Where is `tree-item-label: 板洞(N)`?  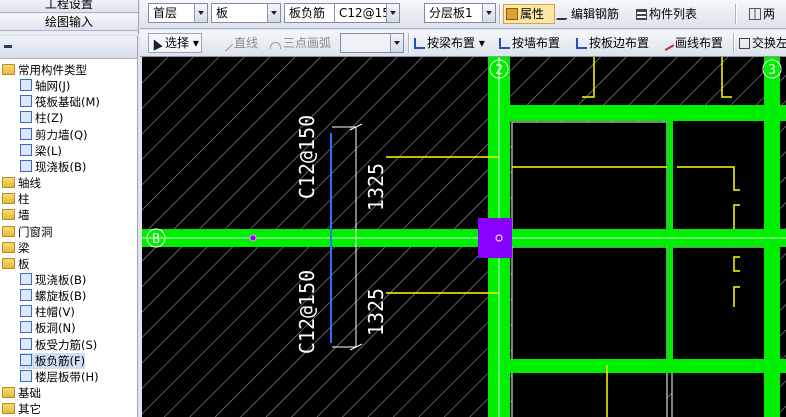
tree-item-label: 板洞(N) is located at coordinates (55, 328).